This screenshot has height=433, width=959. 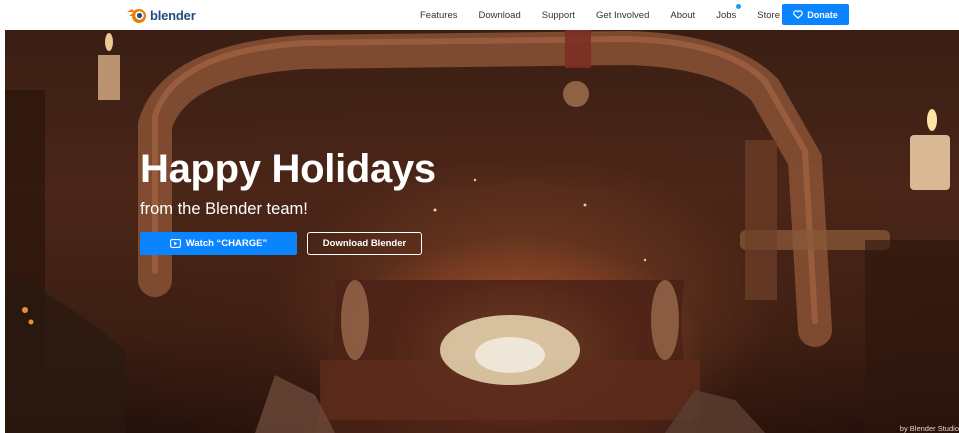 I want to click on blender-wordmark: blender, so click(x=173, y=15).